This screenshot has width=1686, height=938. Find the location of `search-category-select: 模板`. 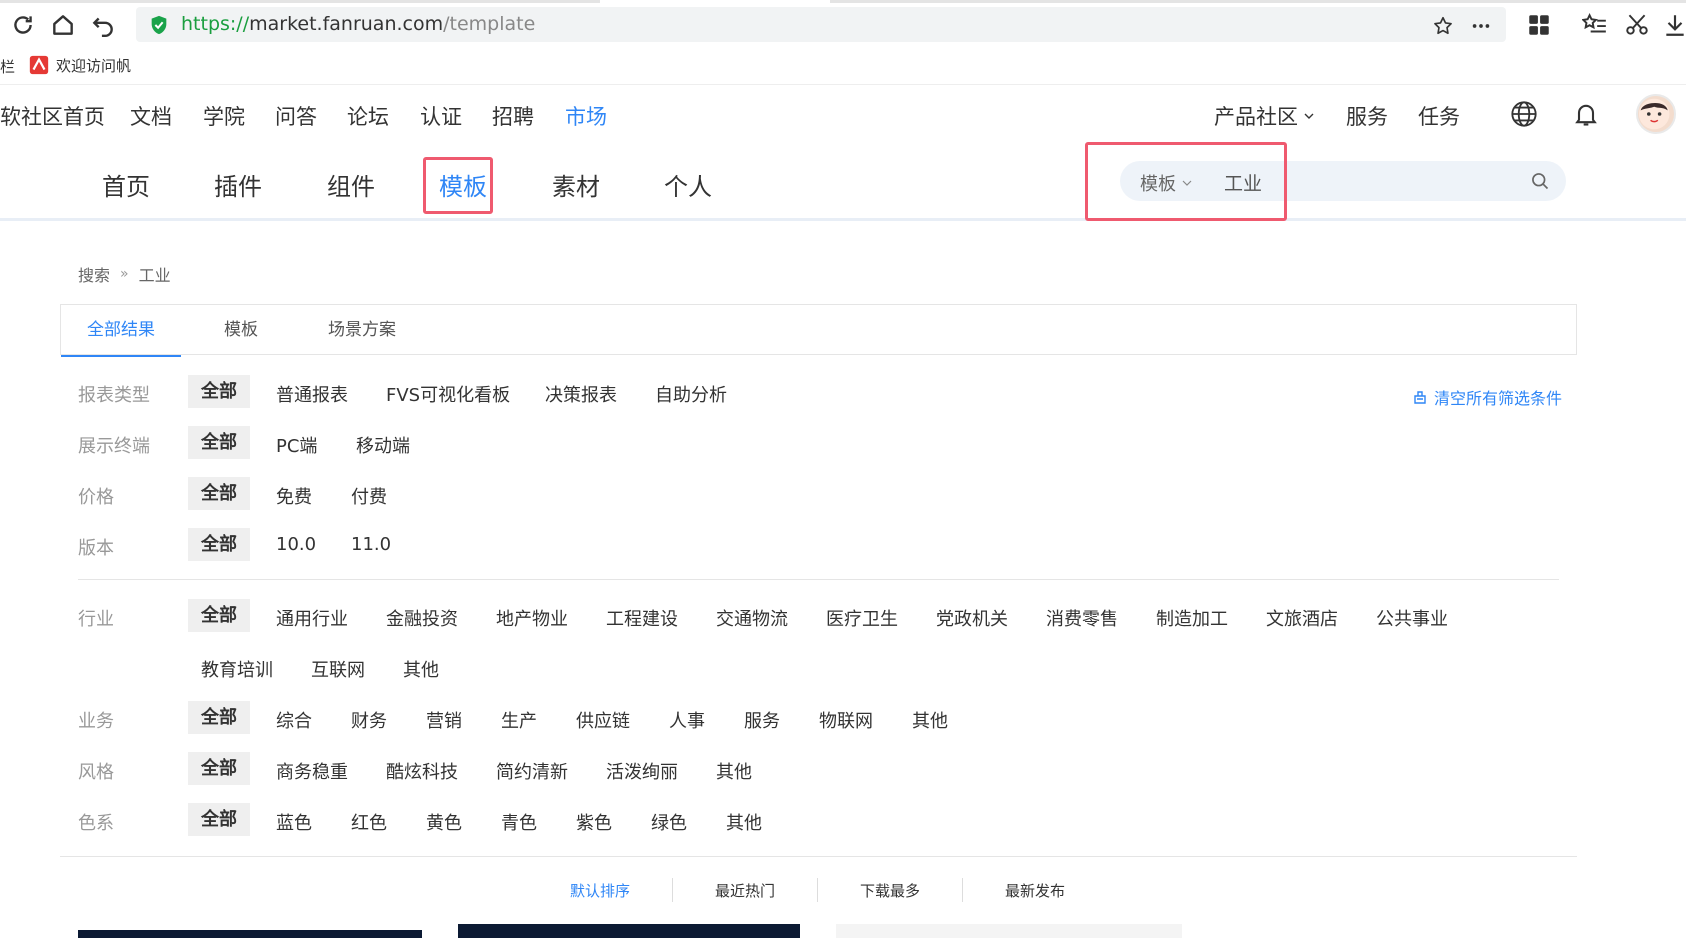

search-category-select: 模板 is located at coordinates (1166, 183).